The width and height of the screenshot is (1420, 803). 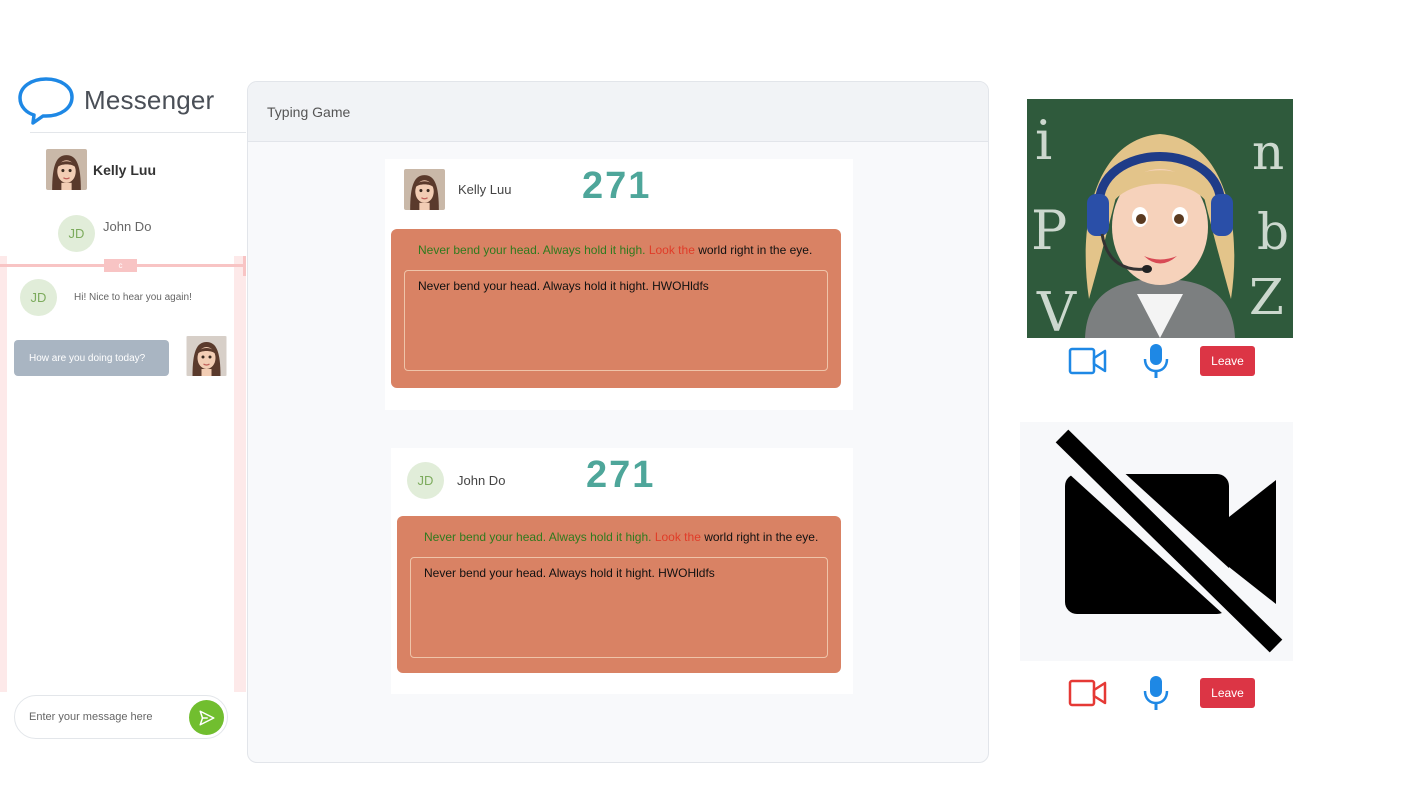 I want to click on svg-text: P, so click(x=1049, y=230).